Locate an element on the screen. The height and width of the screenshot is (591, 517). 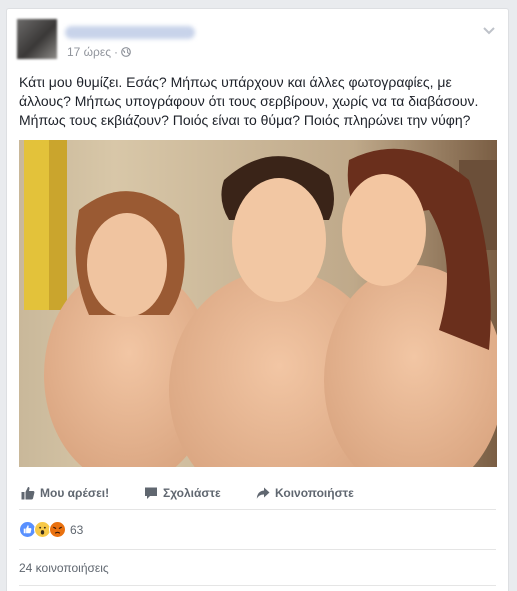
chevron-down-icon is located at coordinates (489, 30).